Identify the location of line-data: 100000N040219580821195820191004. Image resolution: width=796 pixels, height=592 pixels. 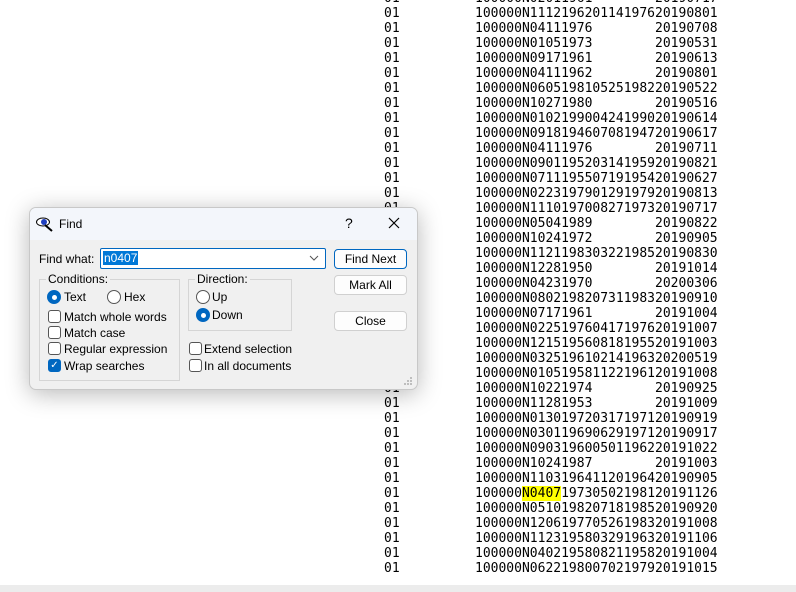
(596, 553).